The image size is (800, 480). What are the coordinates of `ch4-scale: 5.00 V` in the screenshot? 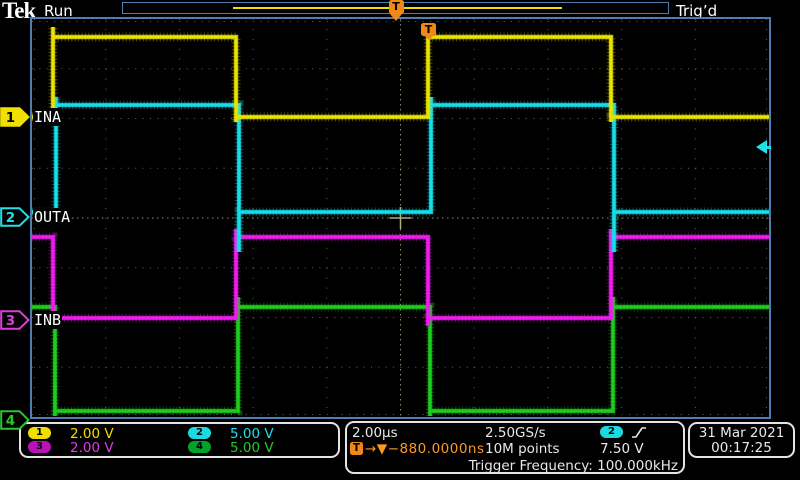 It's located at (252, 448).